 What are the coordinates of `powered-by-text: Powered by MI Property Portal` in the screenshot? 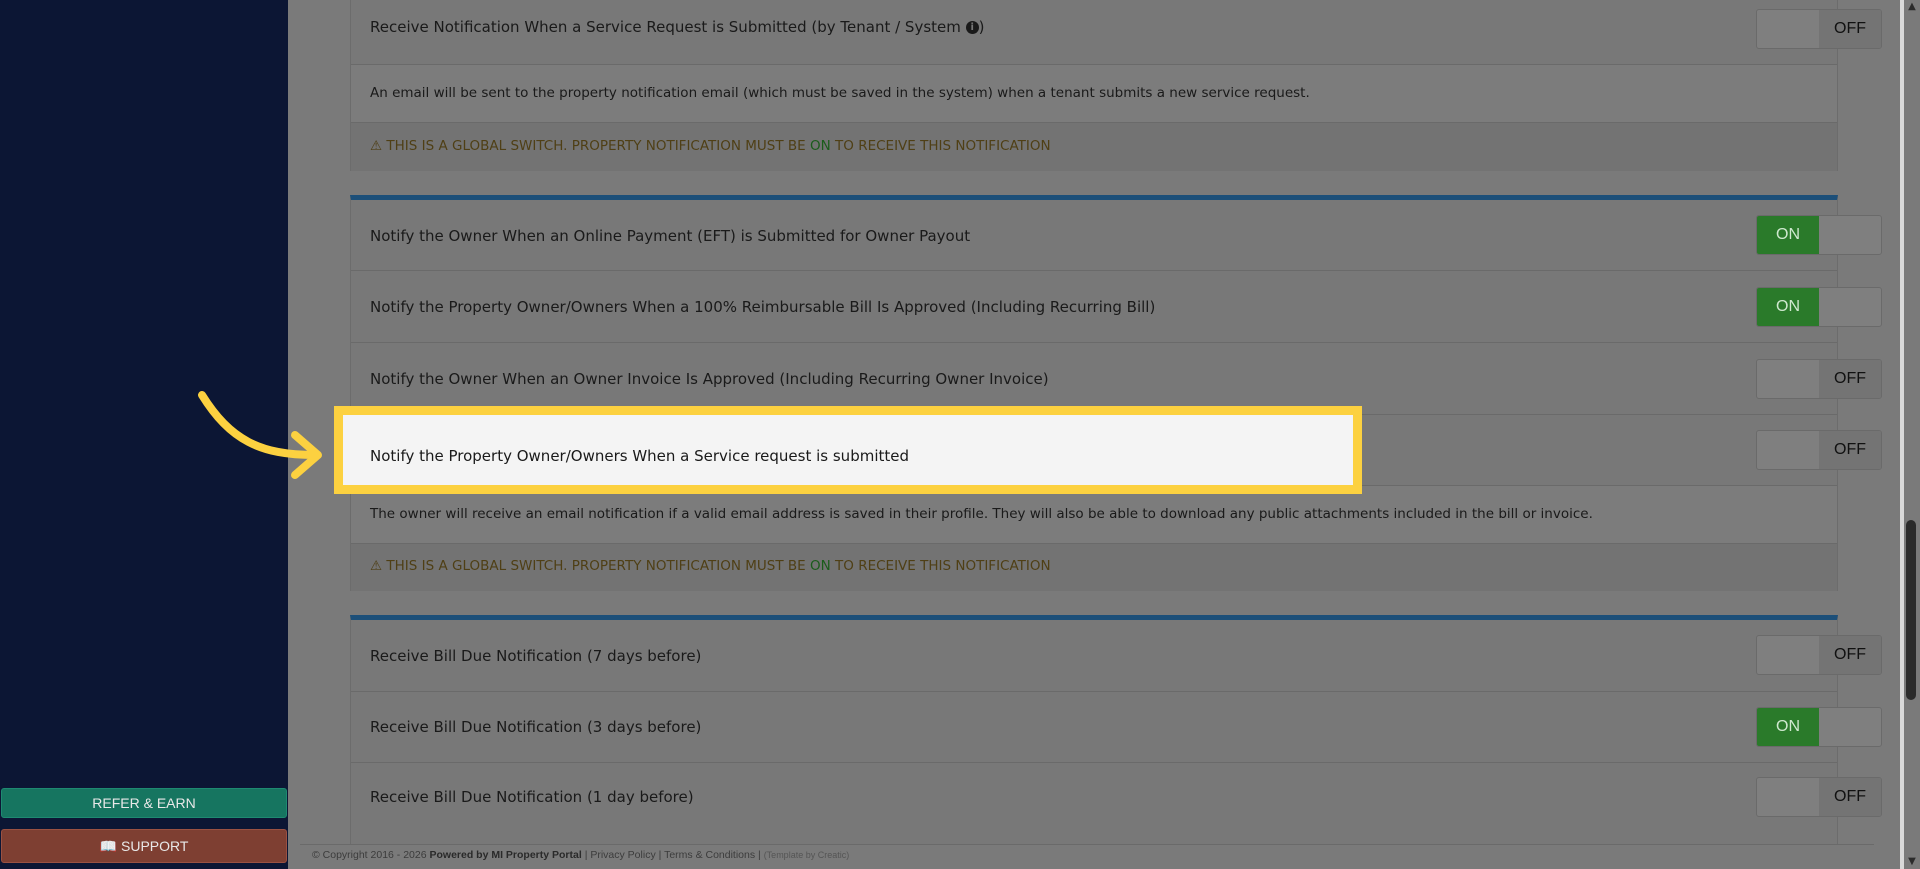 It's located at (505, 855).